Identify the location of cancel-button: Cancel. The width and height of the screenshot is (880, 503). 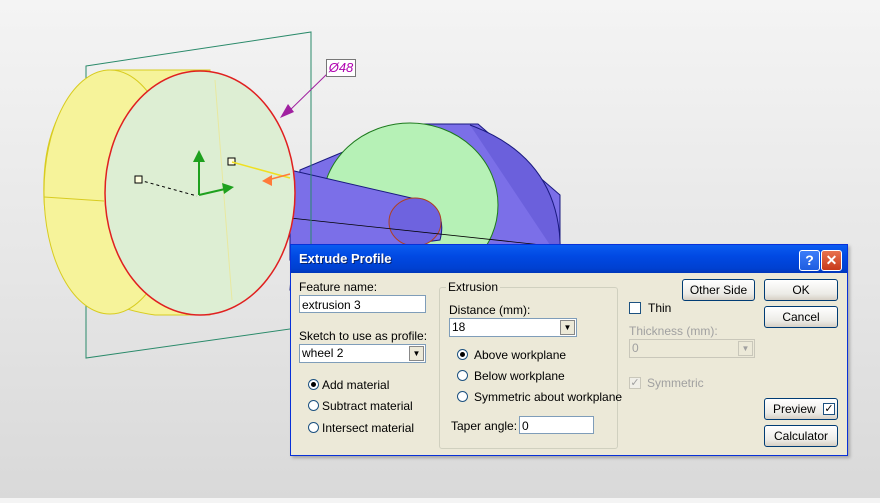
(801, 317).